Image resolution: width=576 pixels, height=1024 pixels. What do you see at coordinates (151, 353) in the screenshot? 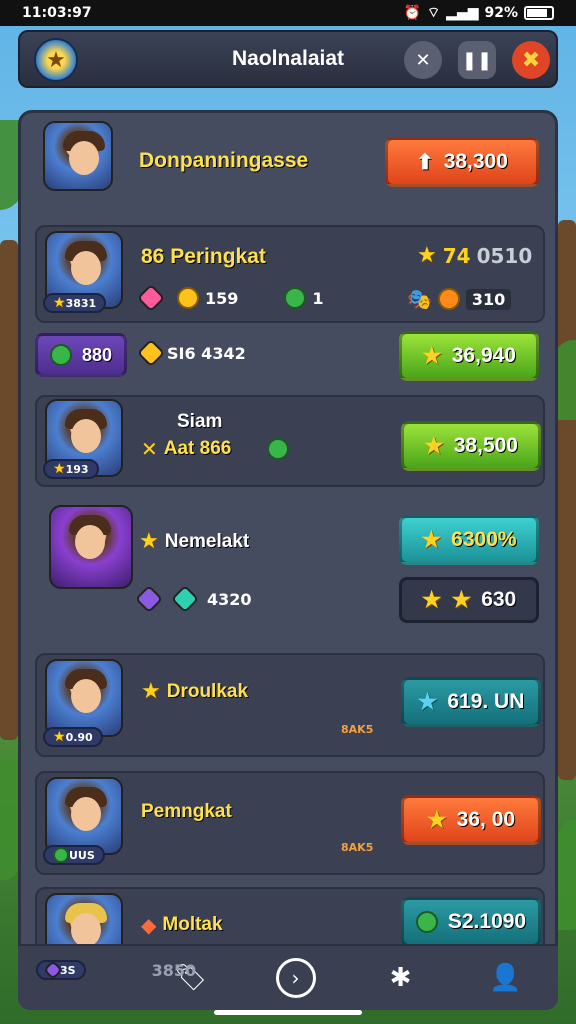
I see `gold-gem-icon` at bounding box center [151, 353].